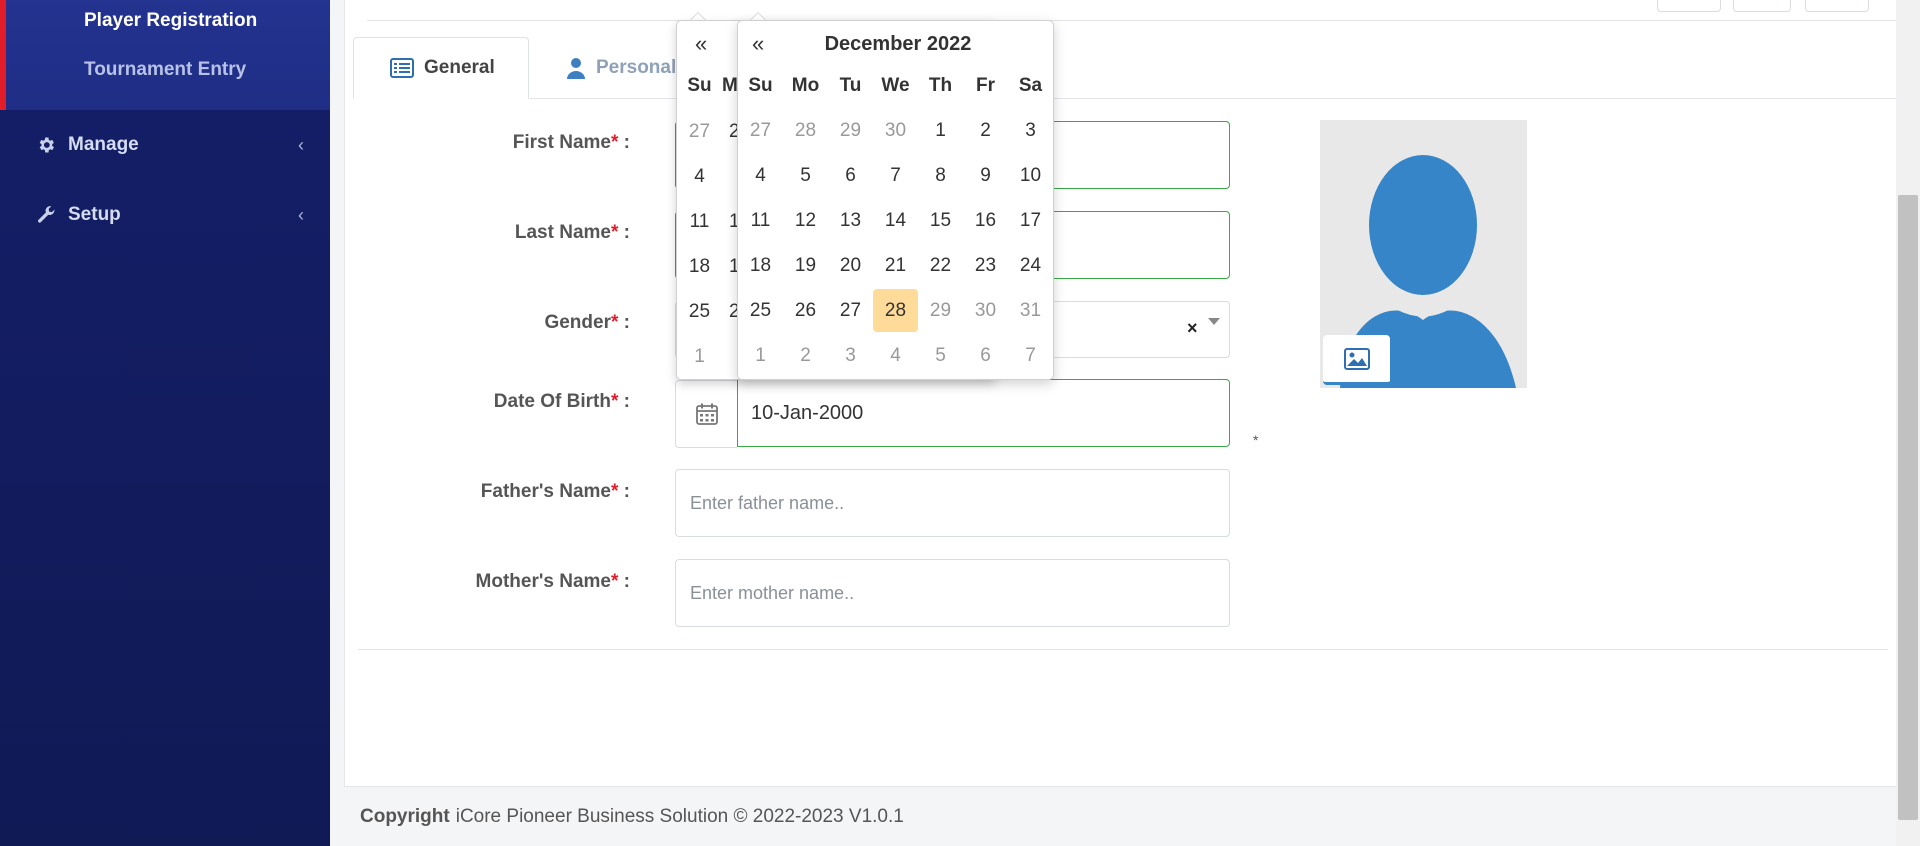  I want to click on scrollbar-thumb, so click(1908, 507).